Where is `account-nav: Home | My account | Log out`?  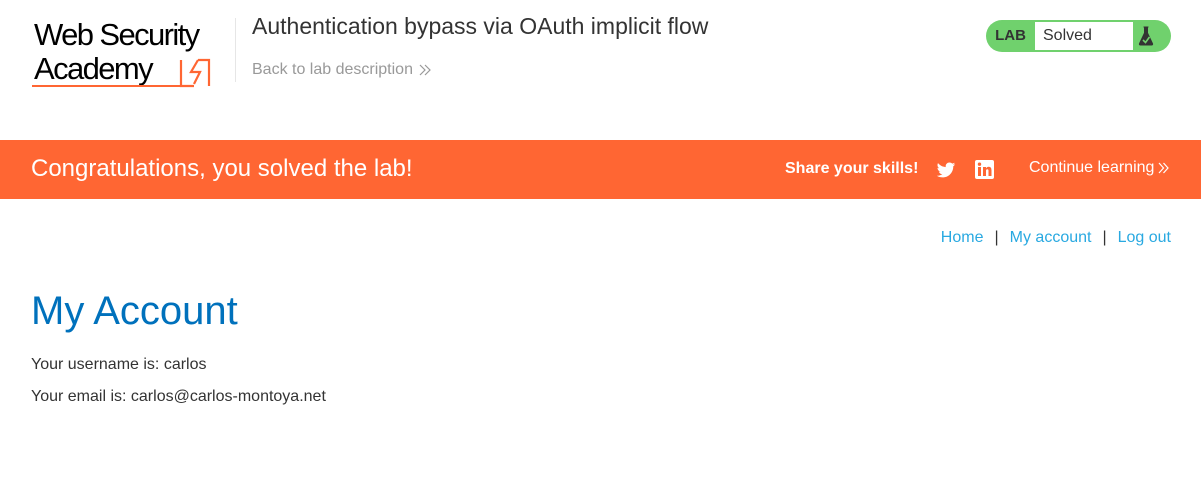
account-nav: Home | My account | Log out is located at coordinates (1056, 238).